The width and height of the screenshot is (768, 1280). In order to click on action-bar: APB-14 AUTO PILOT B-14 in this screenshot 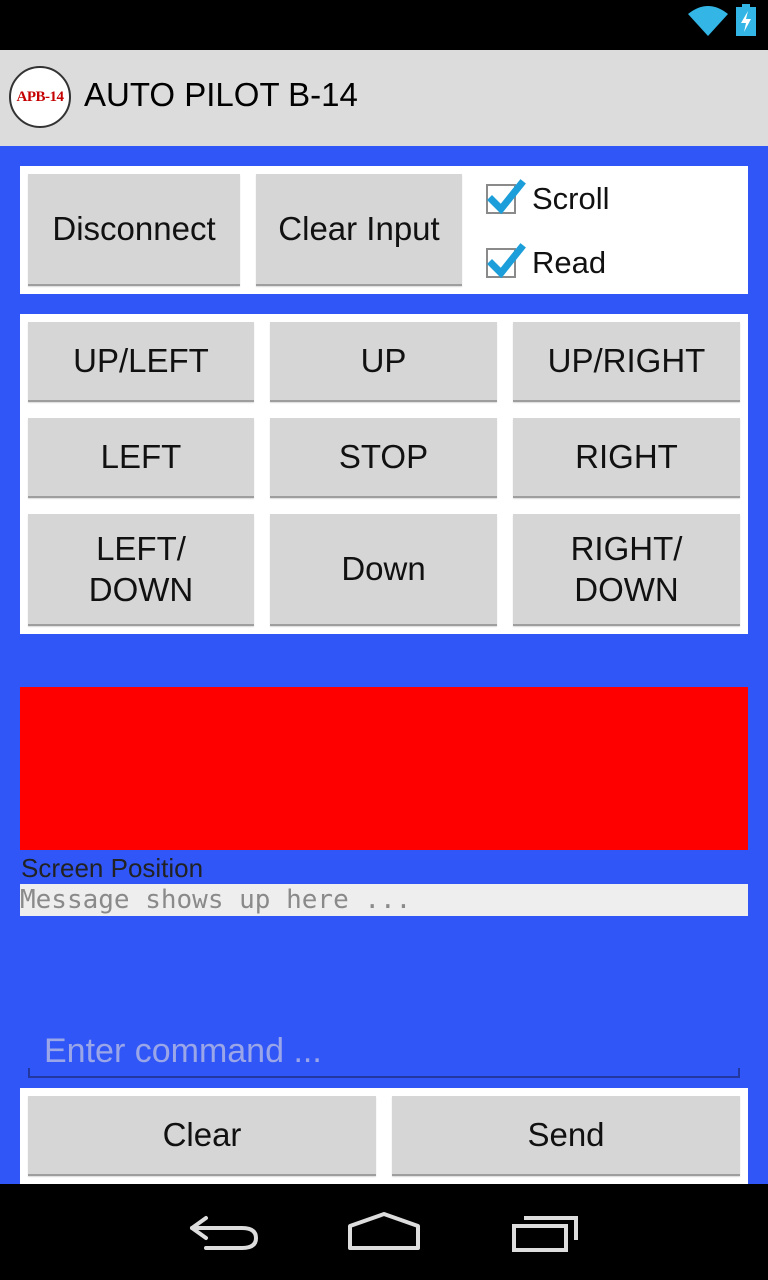, I will do `click(384, 98)`.